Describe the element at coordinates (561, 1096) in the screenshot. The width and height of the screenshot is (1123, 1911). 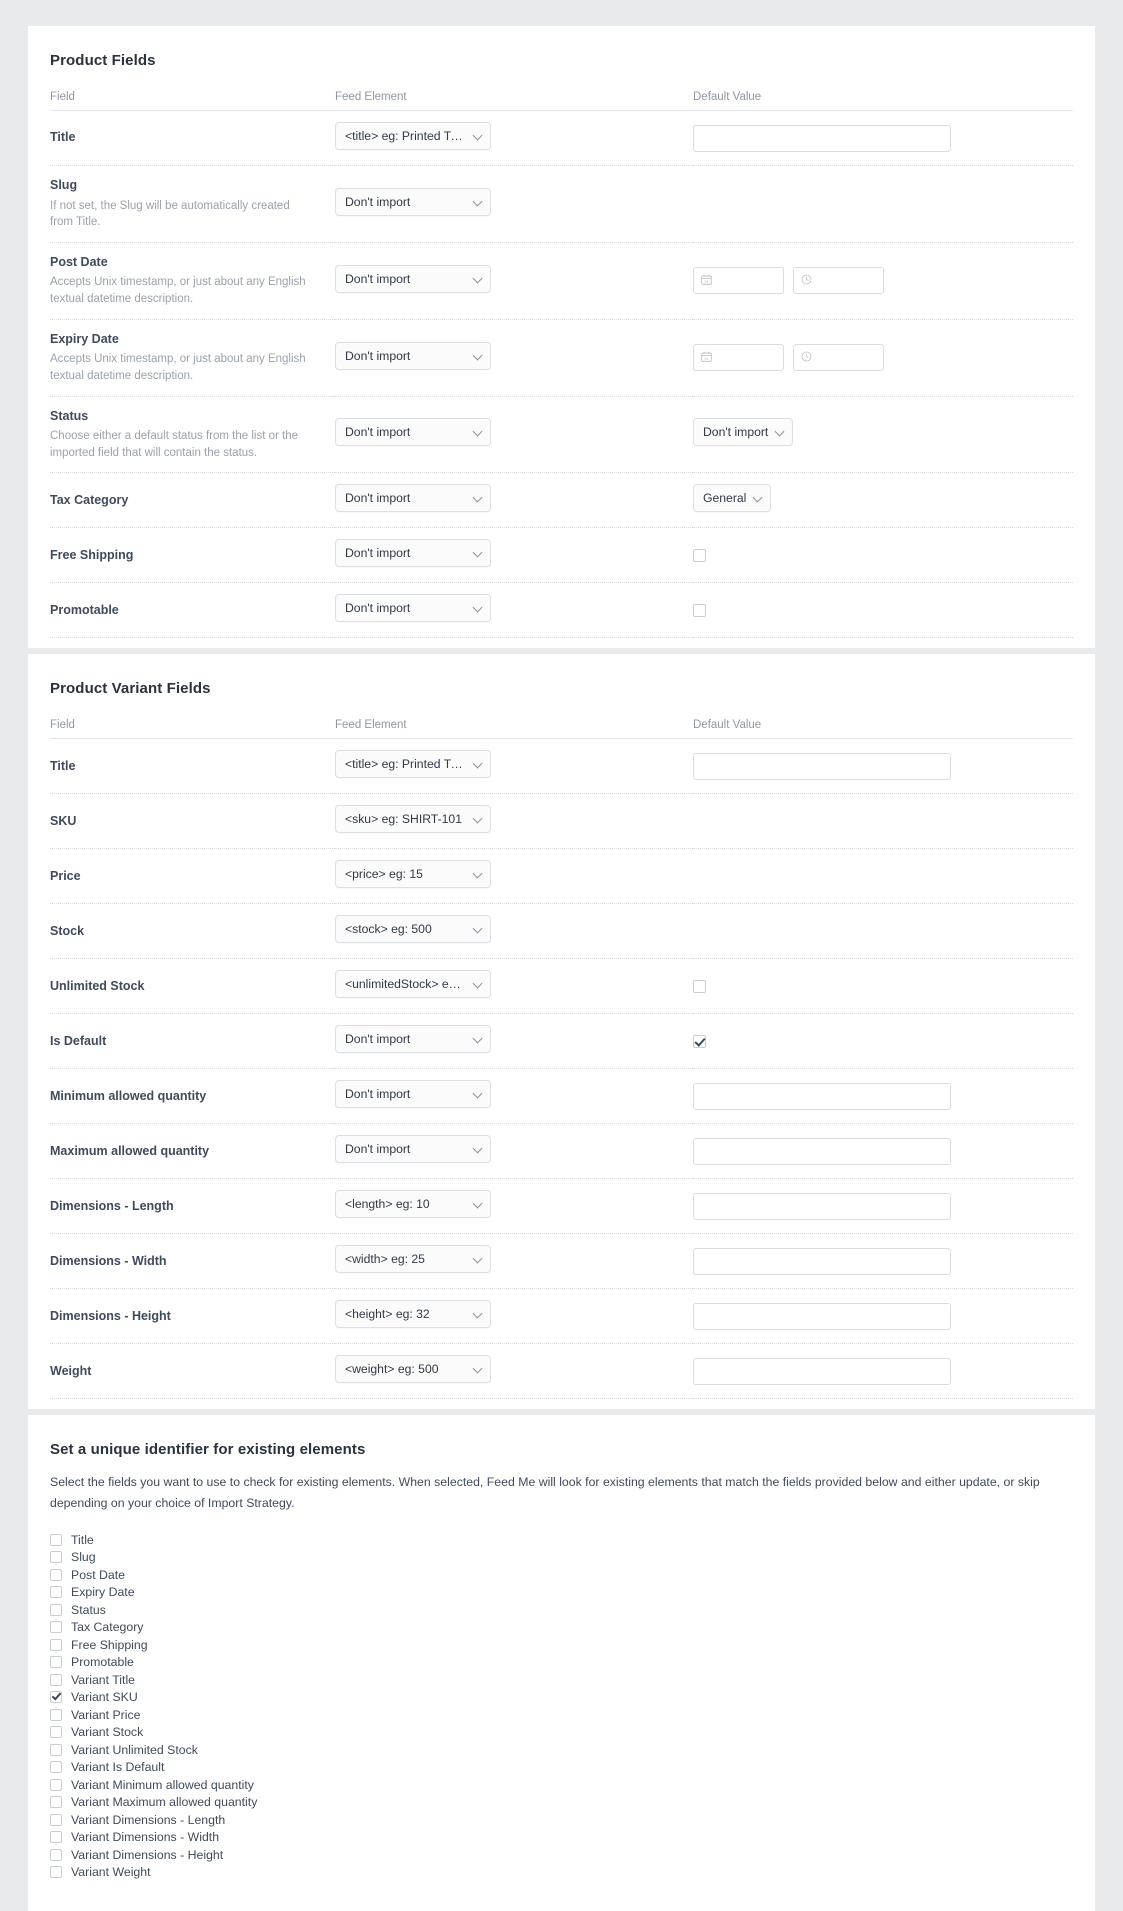
I see `table-row: Minimum allowed quantity Don't import` at that location.